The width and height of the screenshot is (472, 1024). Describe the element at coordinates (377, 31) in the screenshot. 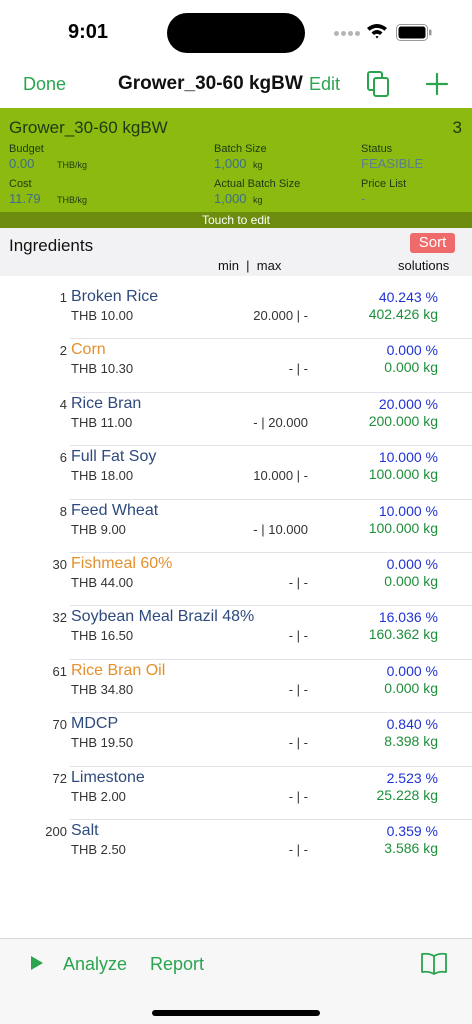

I see `wifi-icon` at that location.